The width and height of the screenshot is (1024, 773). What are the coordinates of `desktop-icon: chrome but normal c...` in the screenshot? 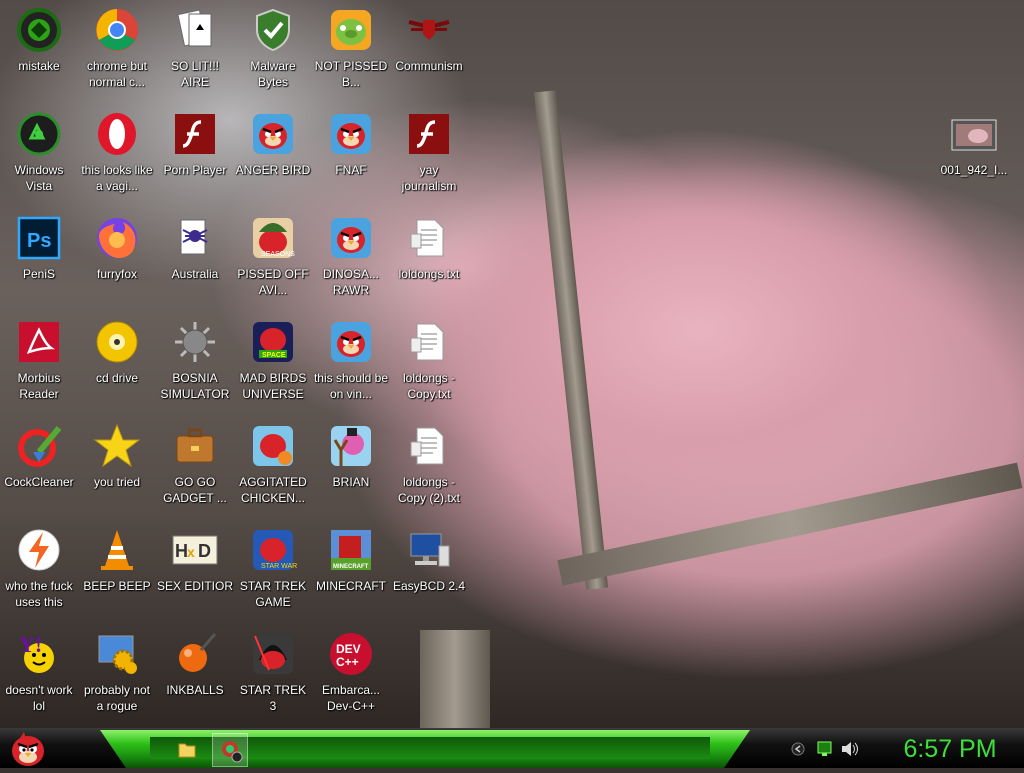 It's located at (117, 50).